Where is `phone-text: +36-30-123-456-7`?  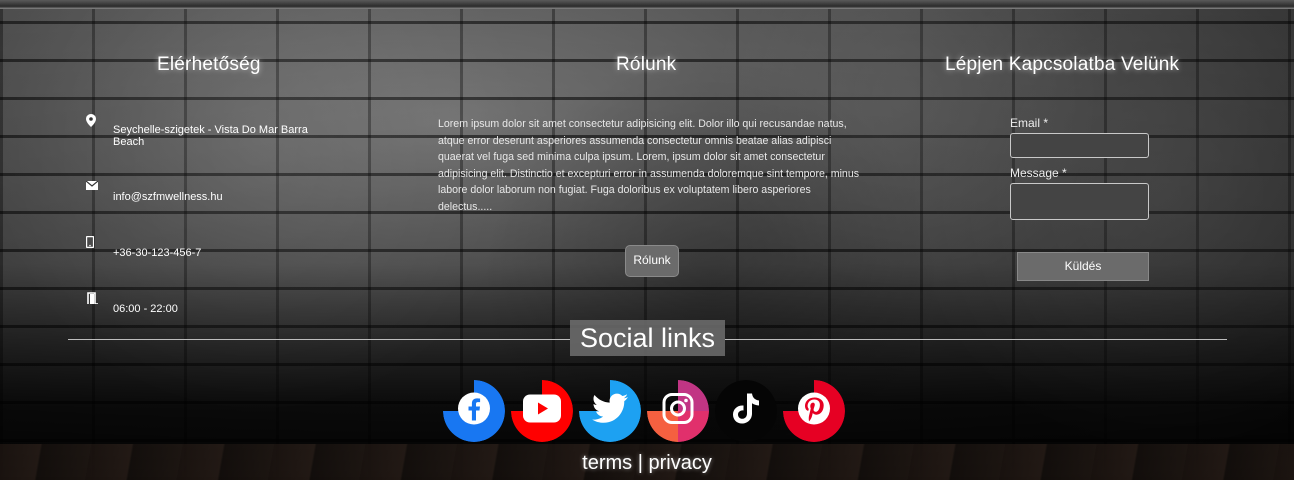
phone-text: +36-30-123-456-7 is located at coordinates (213, 253).